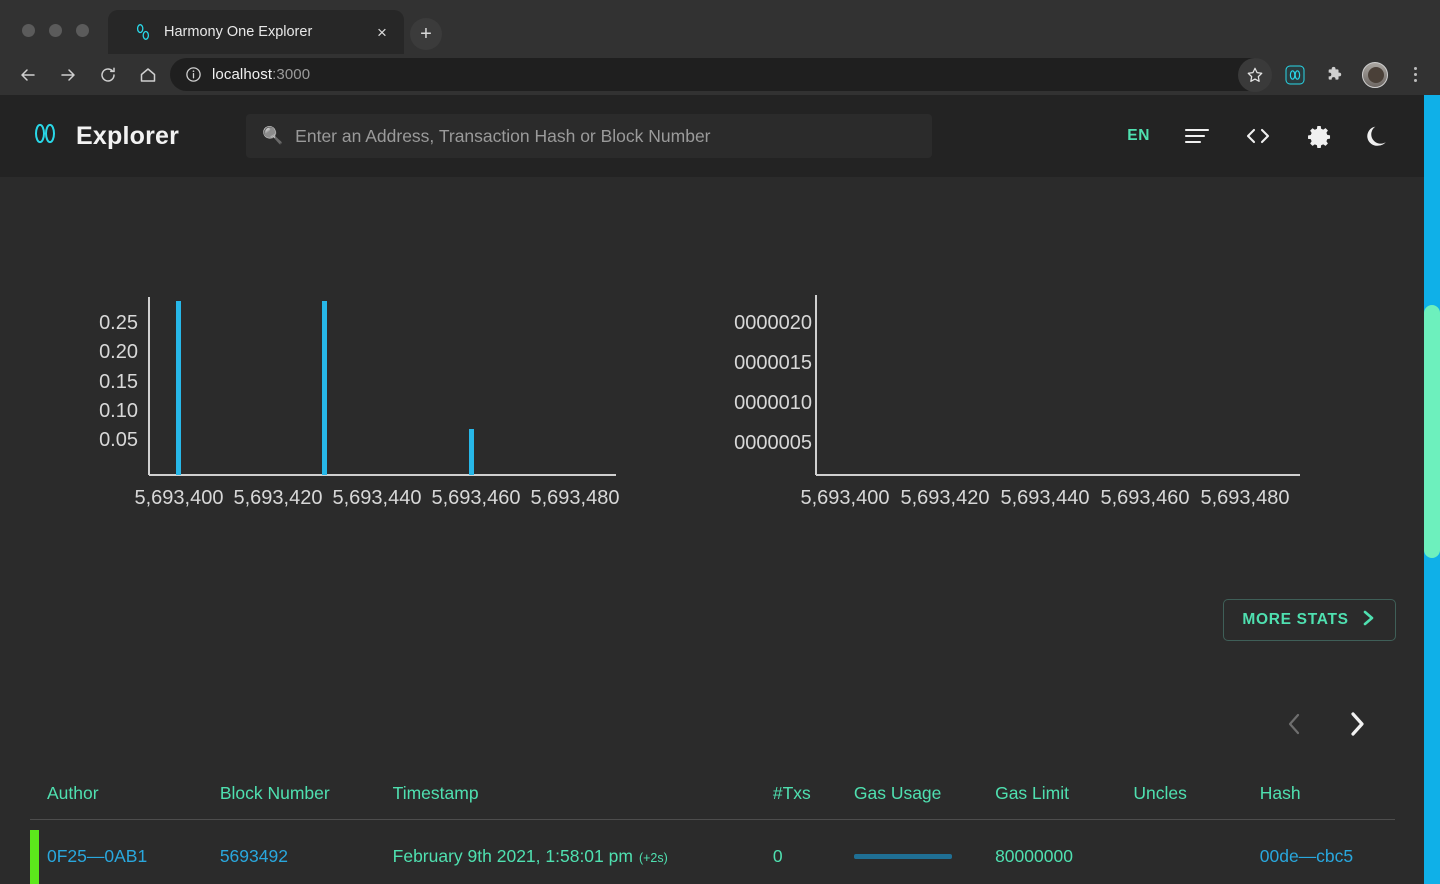 This screenshot has height=884, width=1440. I want to click on home-button, so click(148, 75).